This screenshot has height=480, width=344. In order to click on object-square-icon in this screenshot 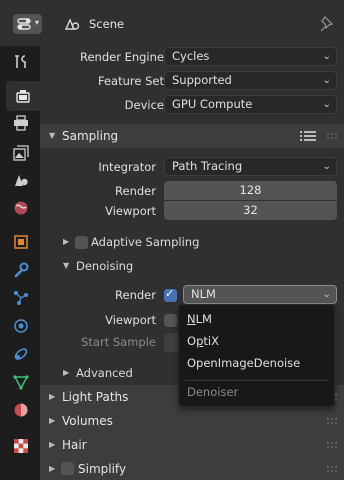, I will do `click(21, 242)`.